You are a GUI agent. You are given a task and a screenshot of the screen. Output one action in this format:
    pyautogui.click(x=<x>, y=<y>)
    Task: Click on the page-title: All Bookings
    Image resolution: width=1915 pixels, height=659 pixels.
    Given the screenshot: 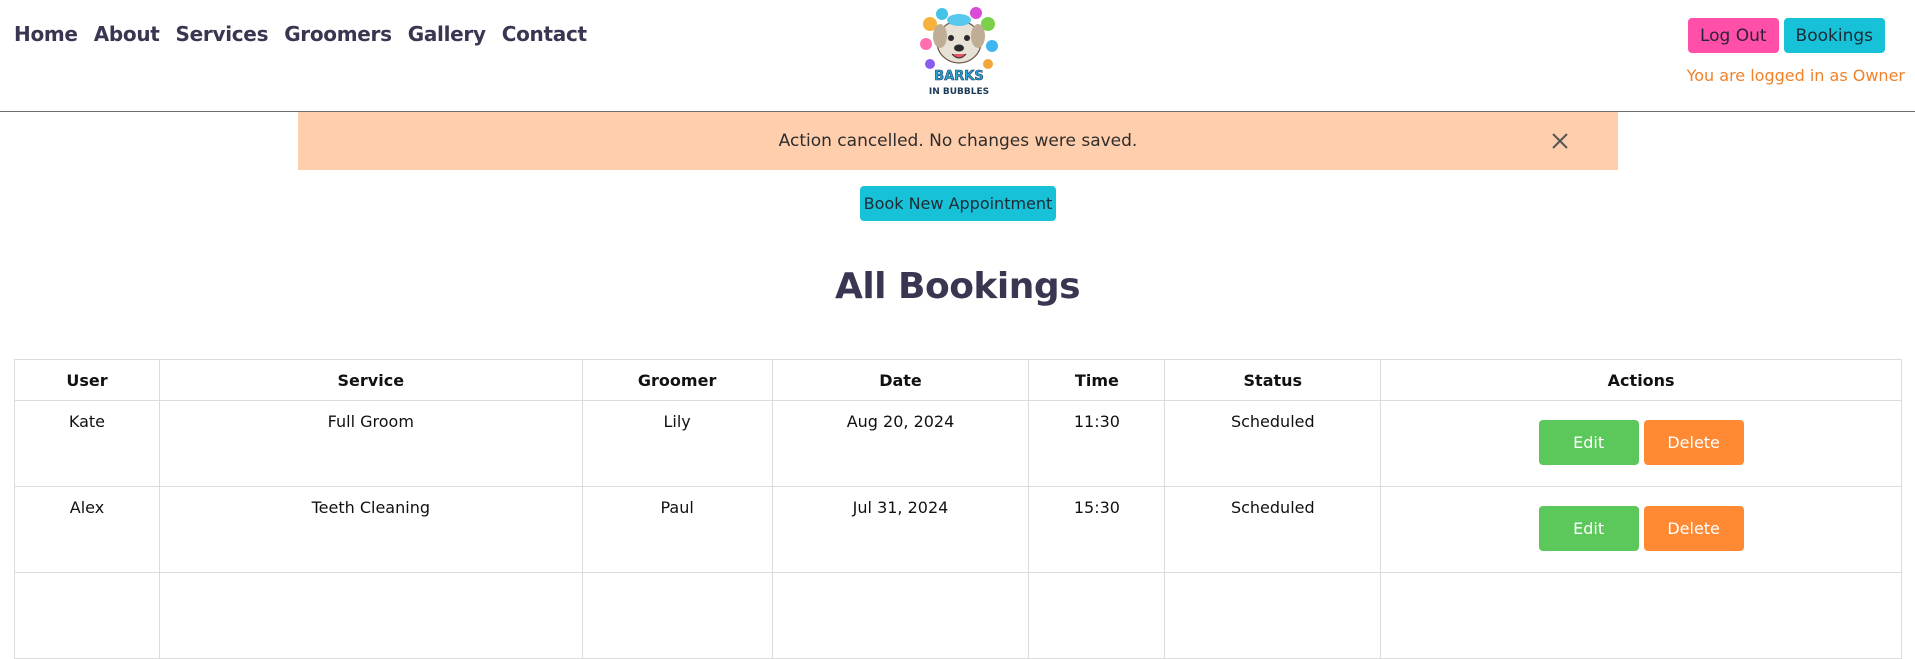 What is the action you would take?
    pyautogui.click(x=957, y=286)
    